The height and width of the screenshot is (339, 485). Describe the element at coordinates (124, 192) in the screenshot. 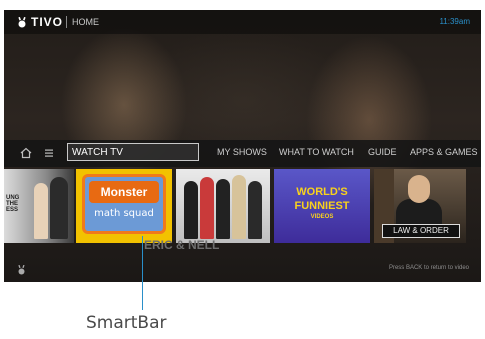

I see `tile-logo: Monster` at that location.